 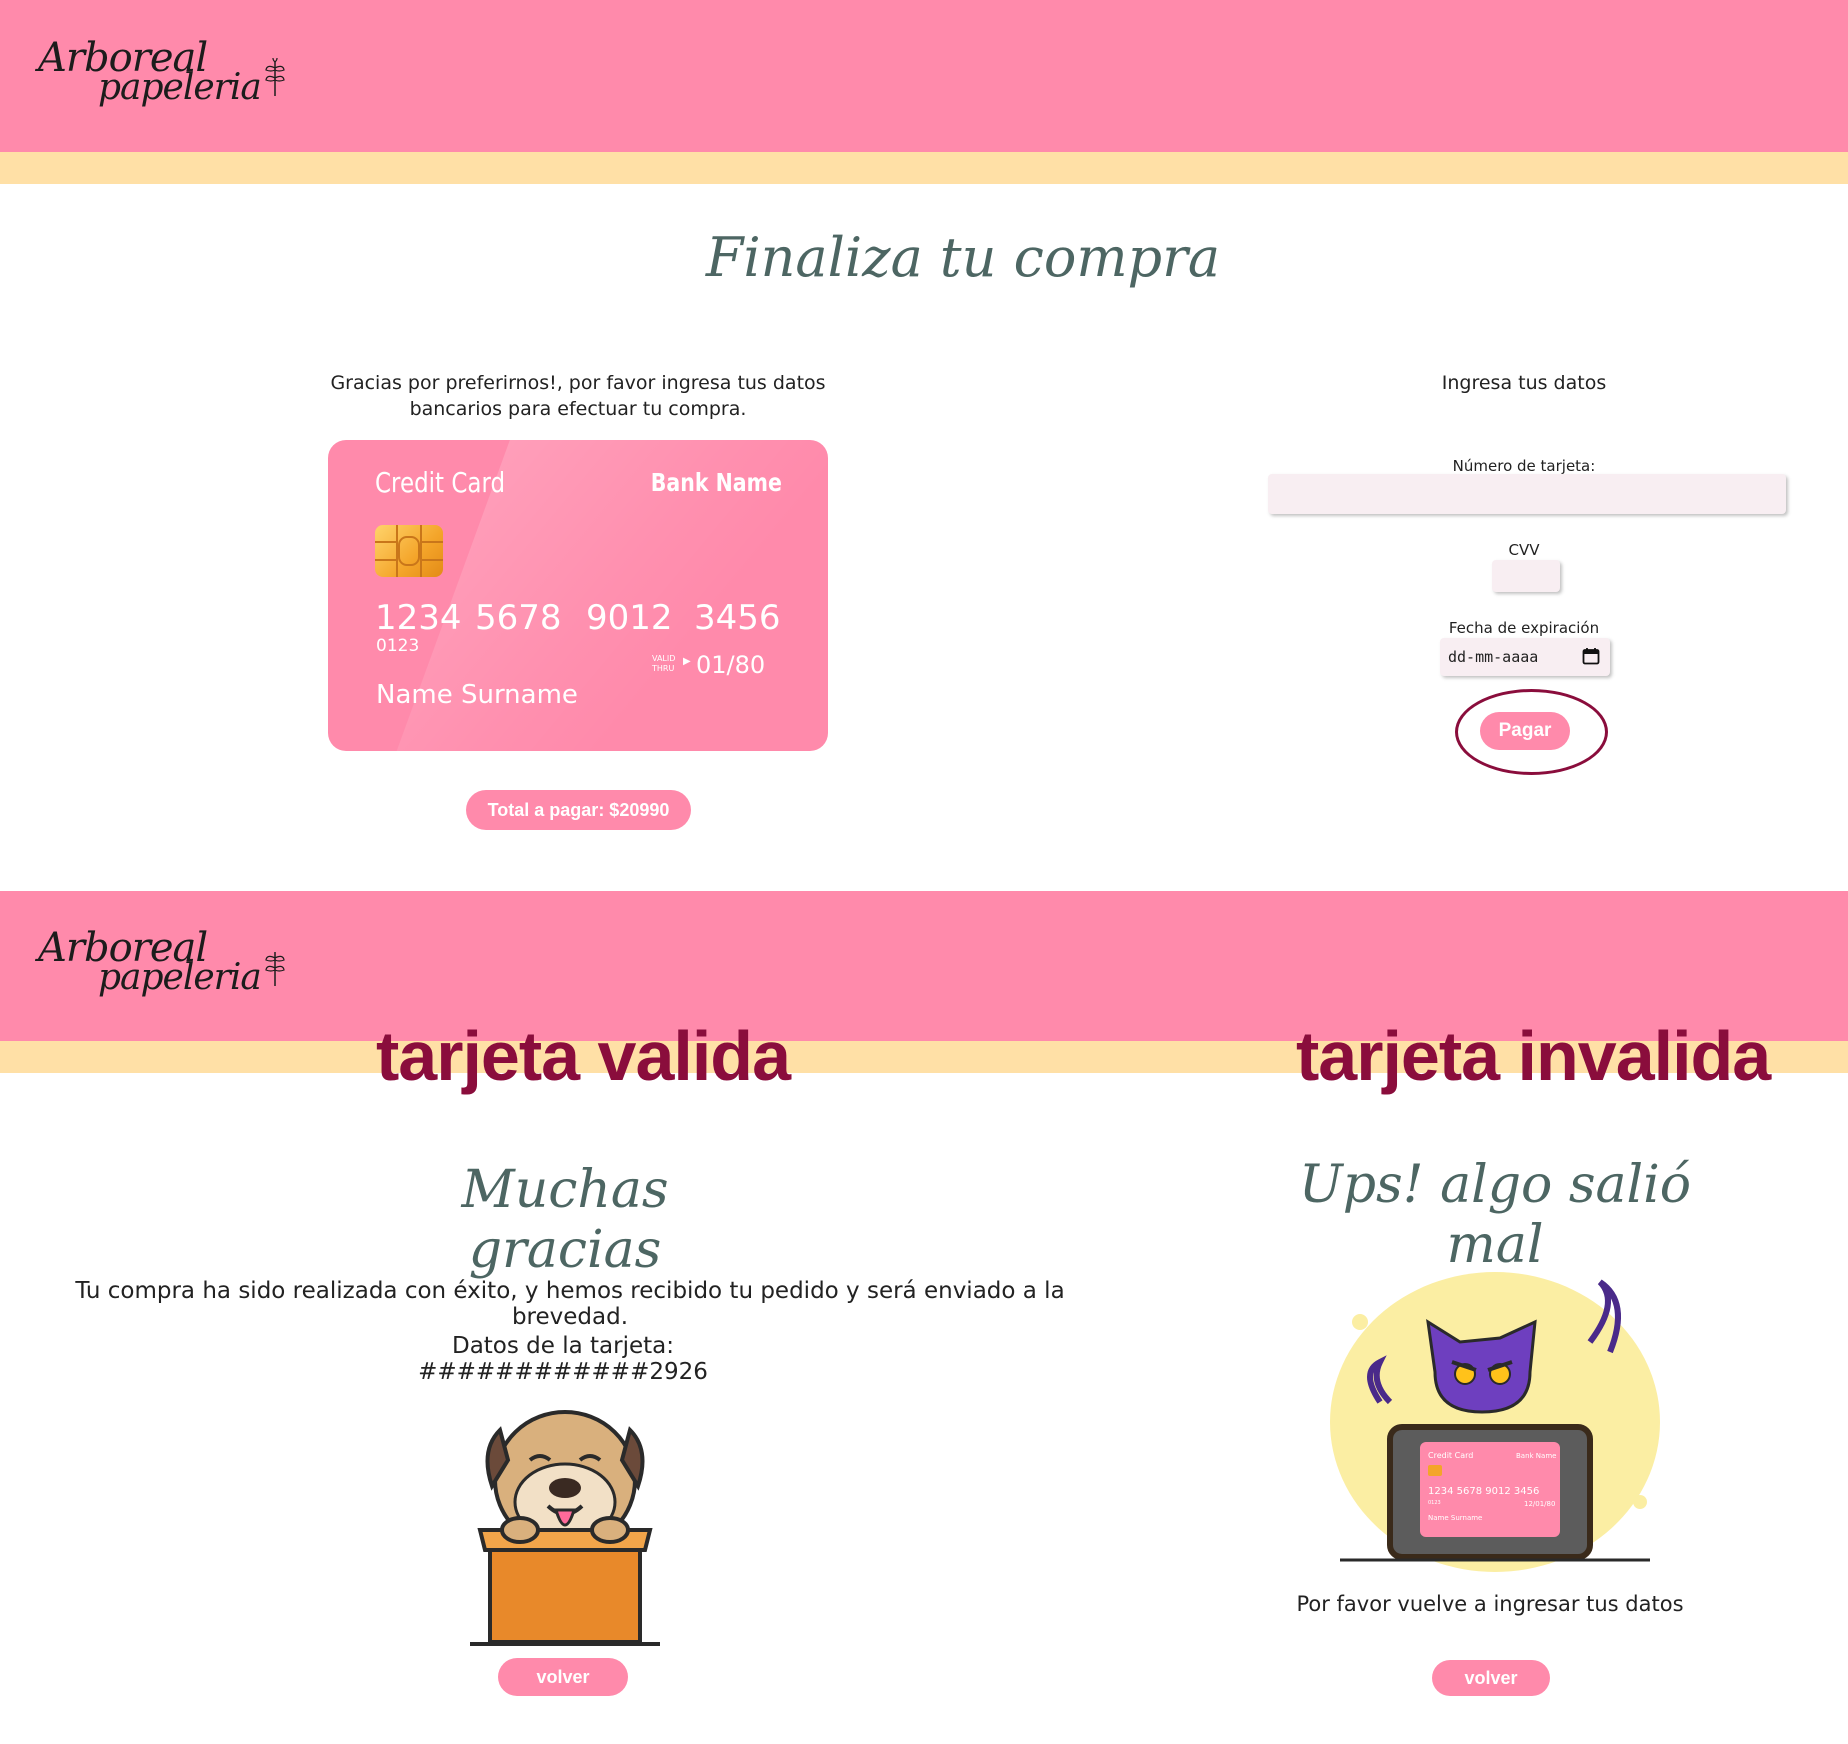 I want to click on card-number-group-4: 3456, so click(x=737, y=618).